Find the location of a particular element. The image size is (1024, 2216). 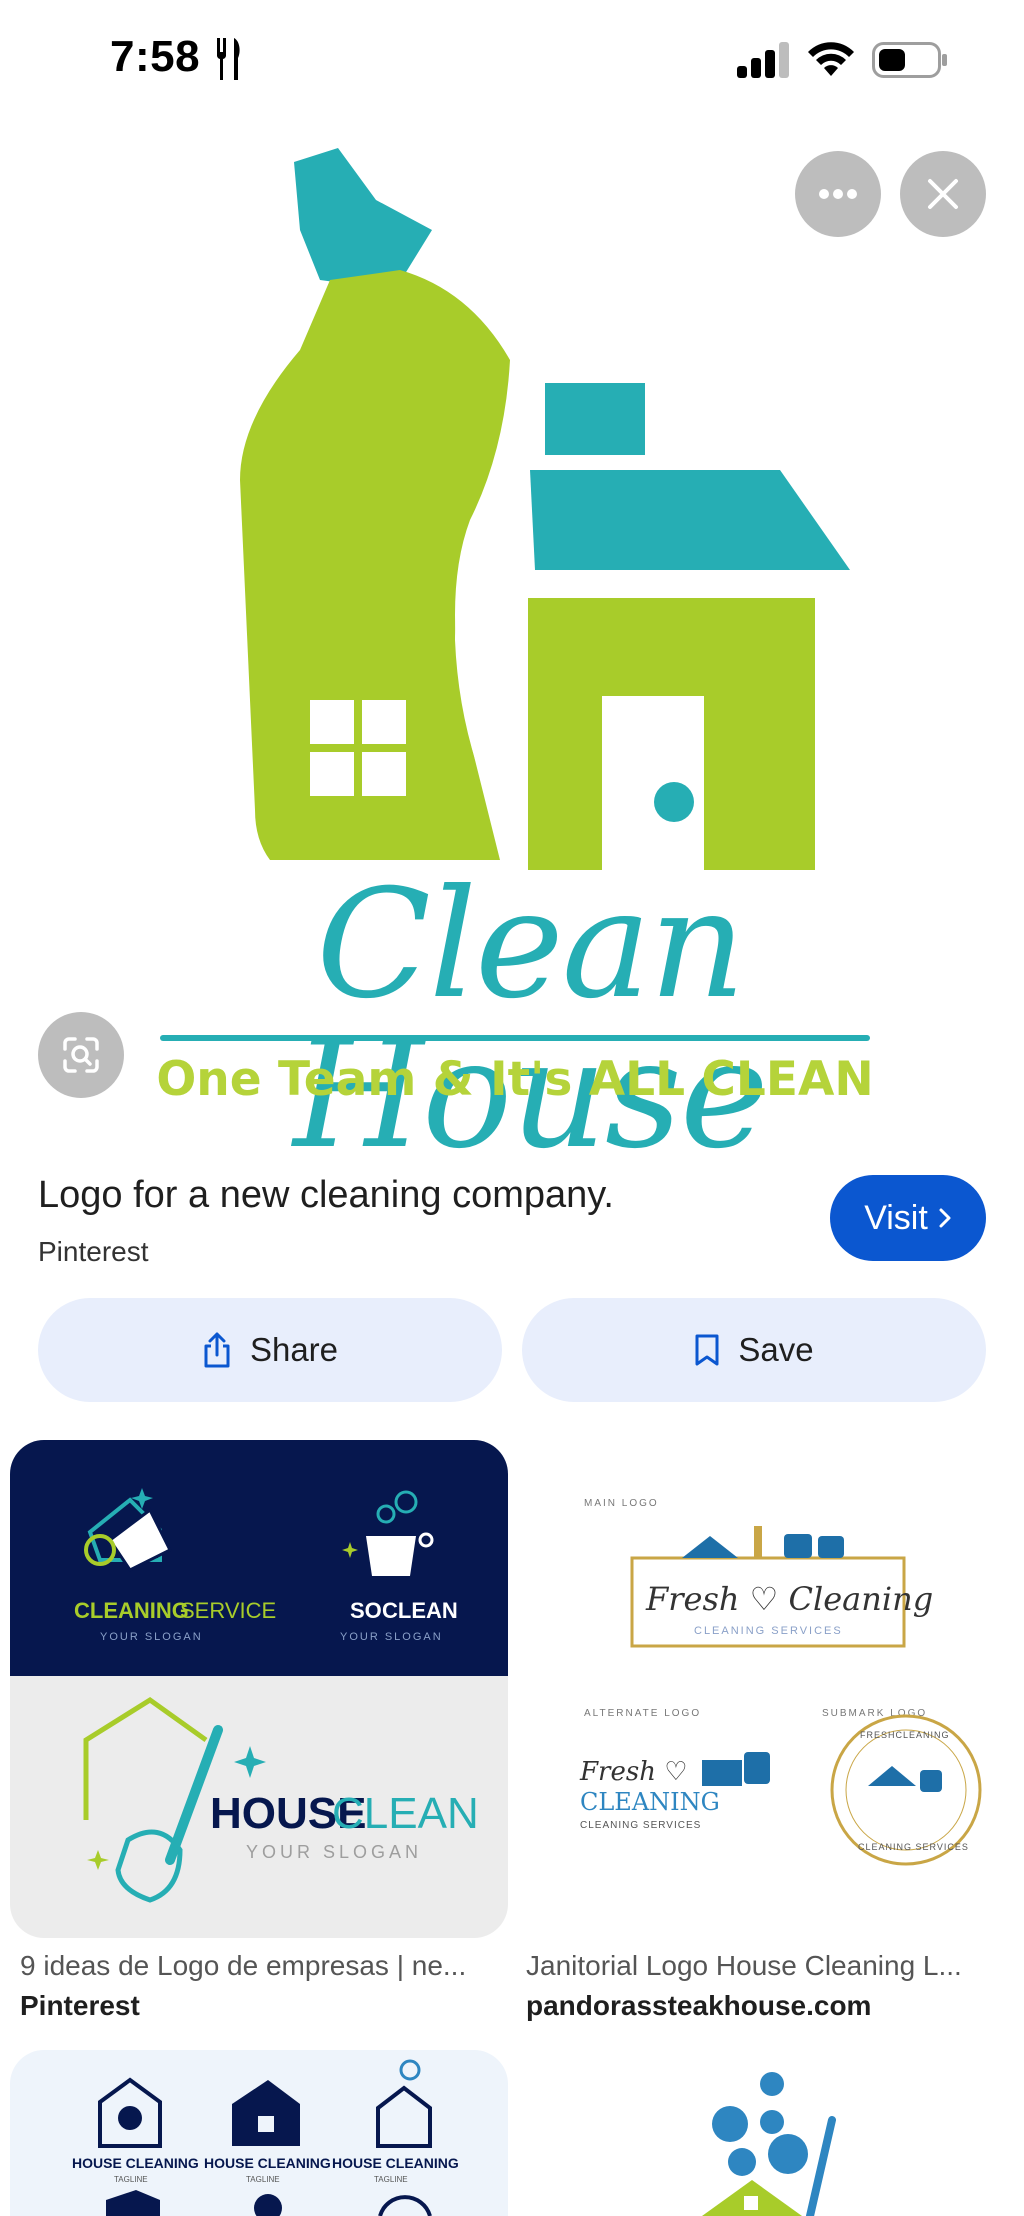

card3-label-1: HOUSE CLEANING is located at coordinates (135, 2163).